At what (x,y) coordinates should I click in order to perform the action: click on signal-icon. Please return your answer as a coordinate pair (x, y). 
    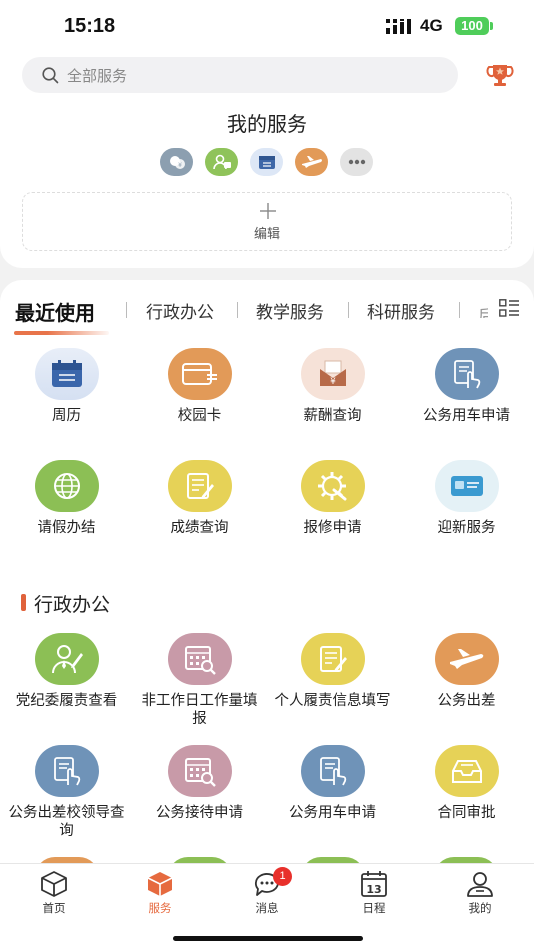
    Looking at the image, I should click on (398, 26).